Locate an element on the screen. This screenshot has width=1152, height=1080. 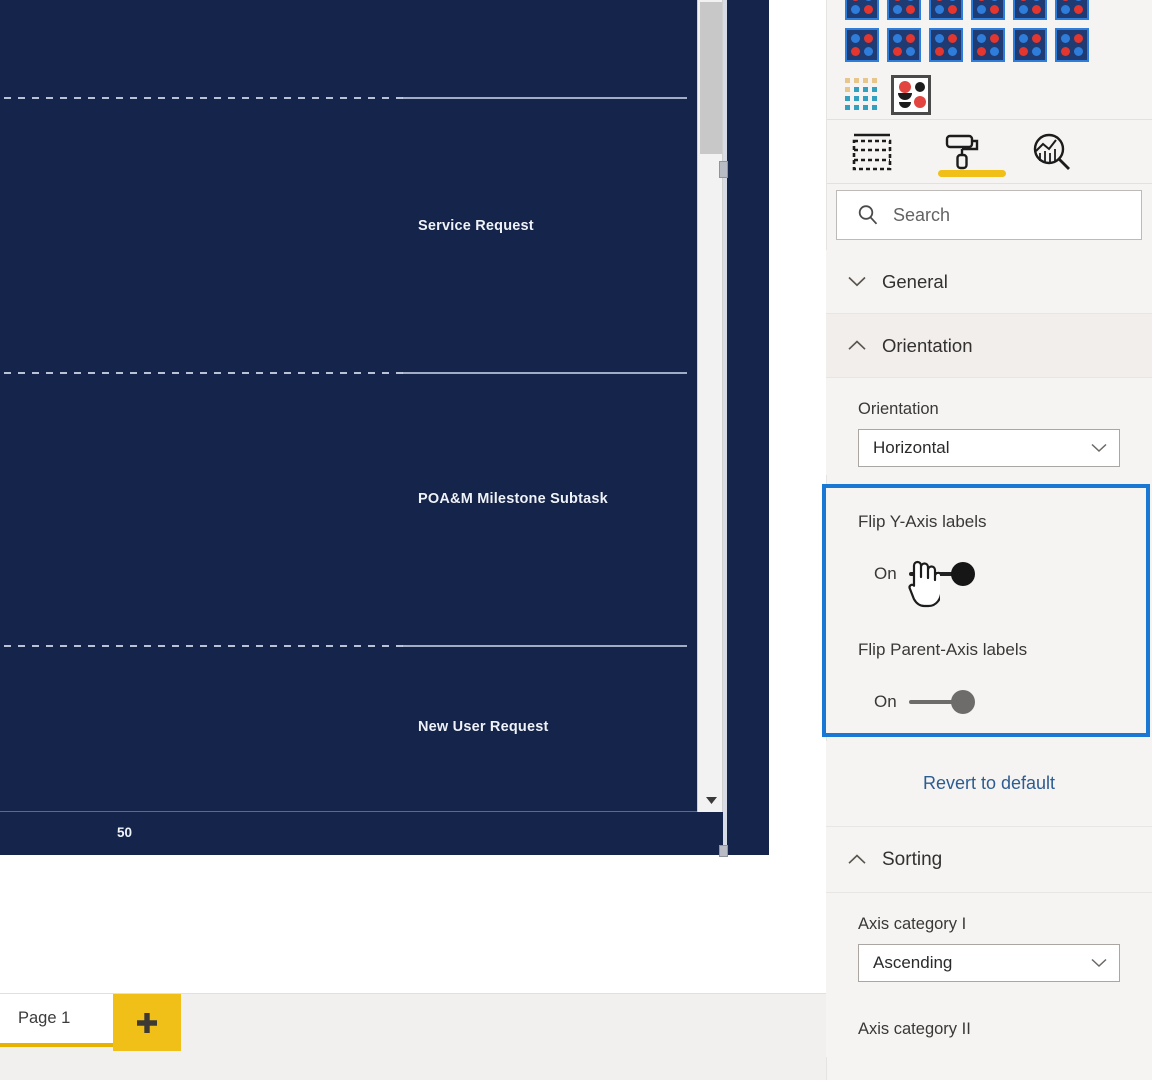
fields-table-icon is located at coordinates (872, 151).